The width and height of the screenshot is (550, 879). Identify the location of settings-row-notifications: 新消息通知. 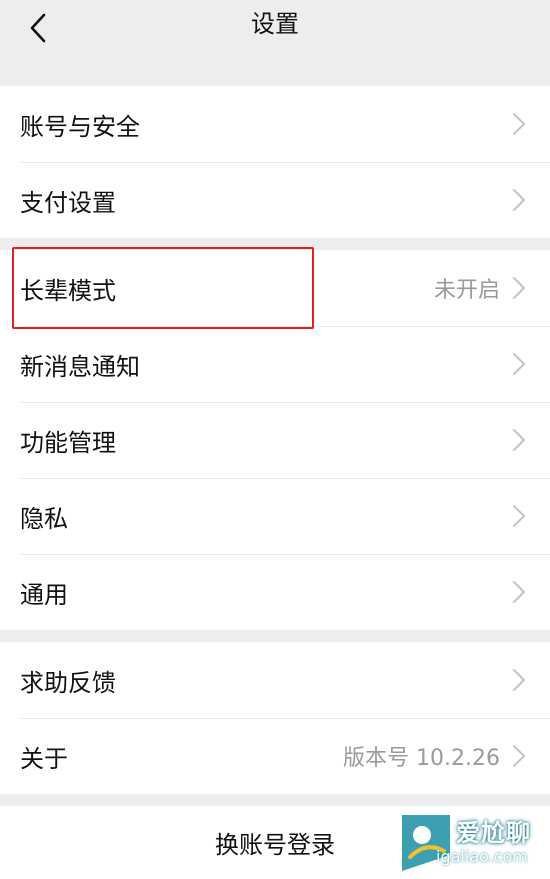
(275, 364).